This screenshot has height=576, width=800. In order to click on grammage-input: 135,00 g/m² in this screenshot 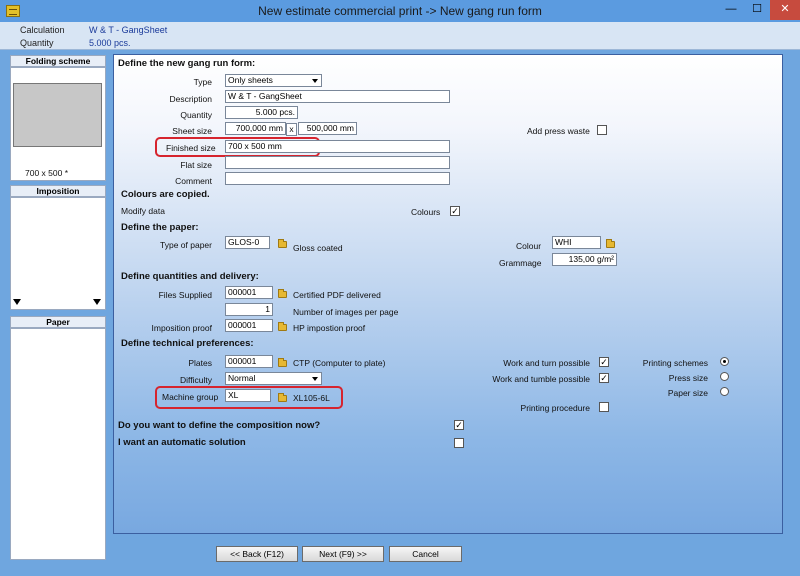, I will do `click(584, 259)`.